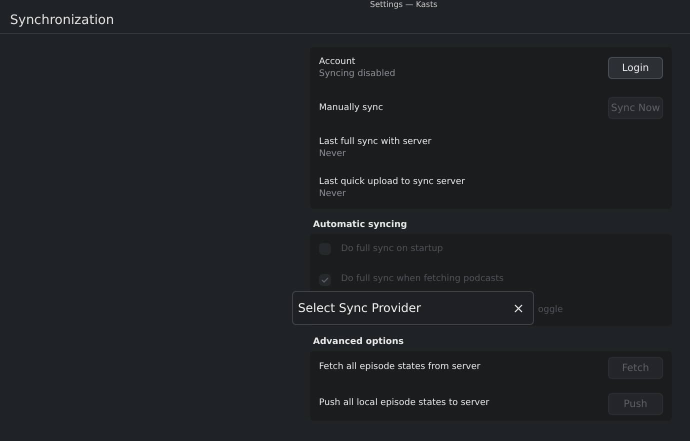  What do you see at coordinates (404, 403) in the screenshot?
I see `setting-label: Push all local episode states to server` at bounding box center [404, 403].